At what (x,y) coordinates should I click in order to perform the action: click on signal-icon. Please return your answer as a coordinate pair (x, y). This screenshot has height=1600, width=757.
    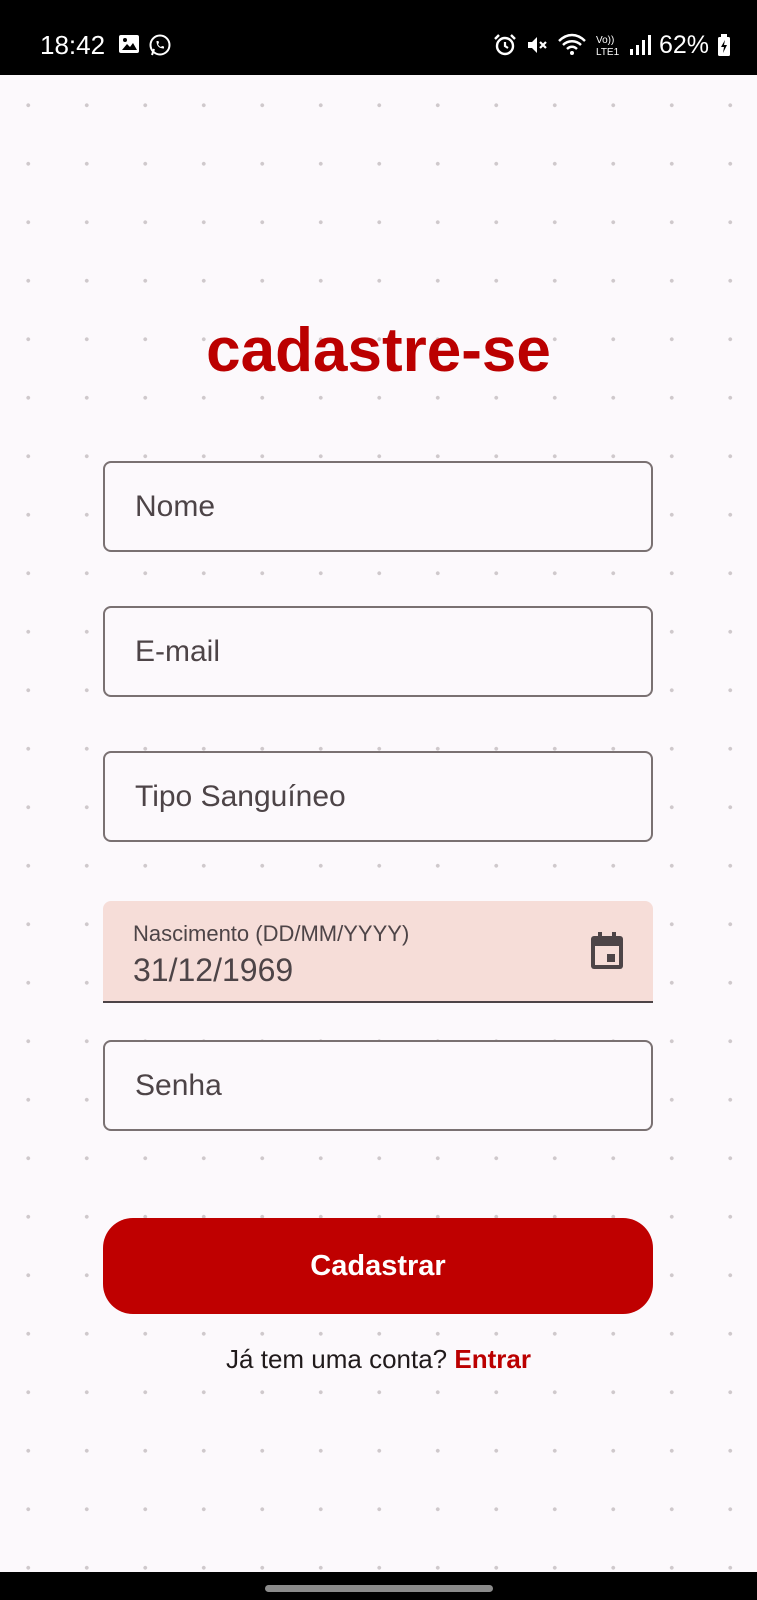
    Looking at the image, I should click on (640, 45).